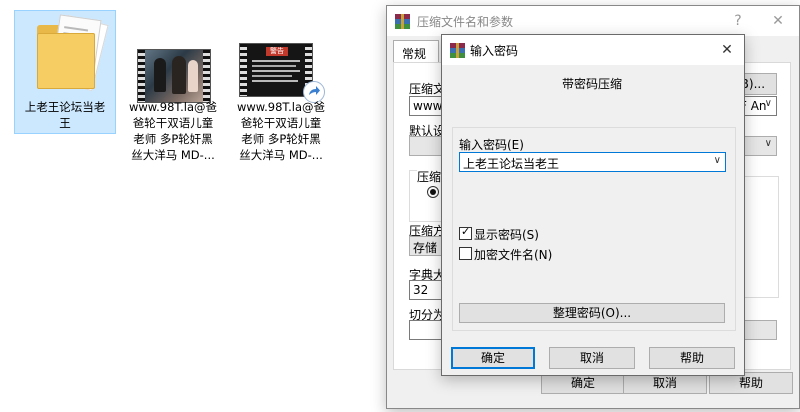  I want to click on folder-item: 上老王论坛当老 王, so click(65, 72).